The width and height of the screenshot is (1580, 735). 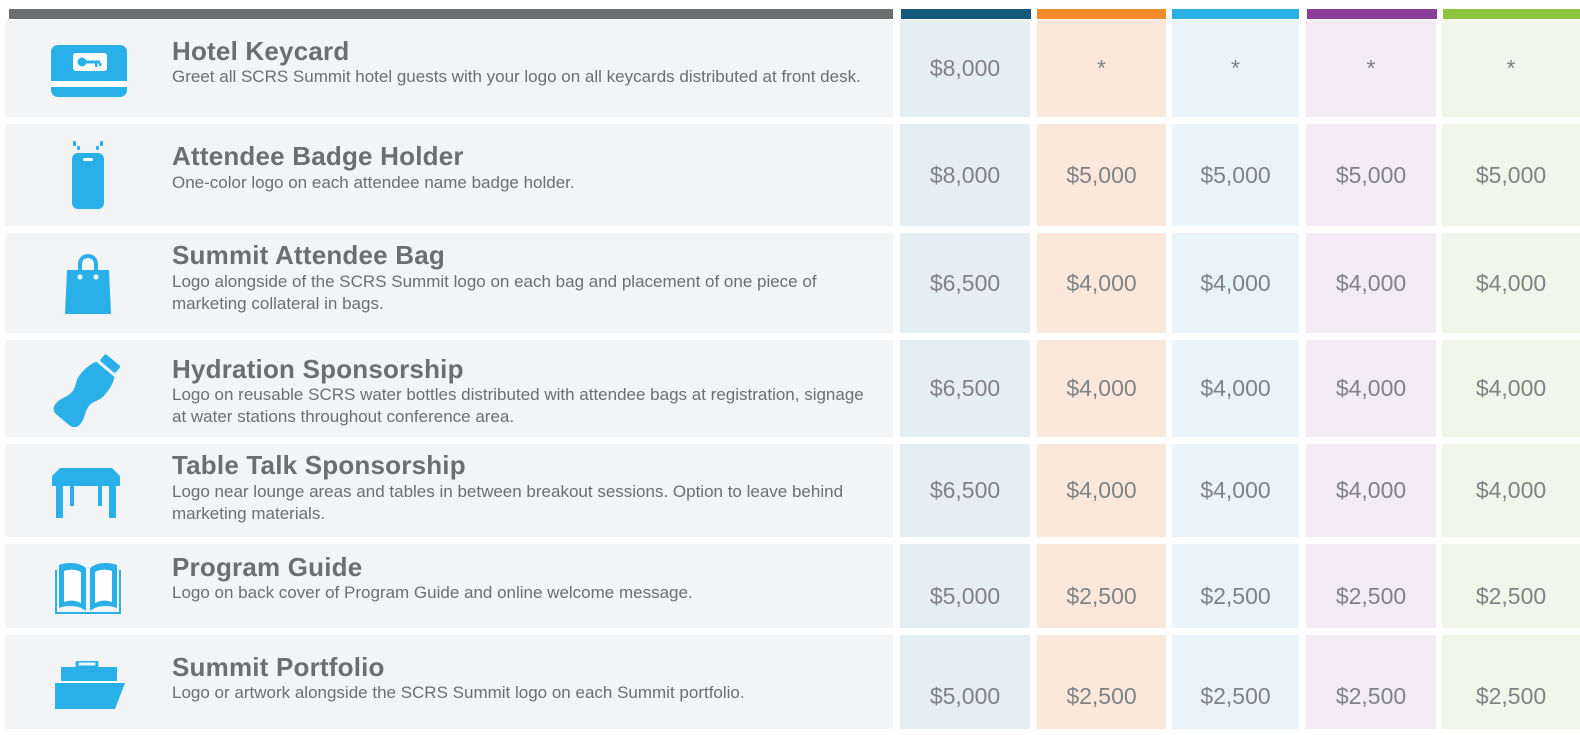 I want to click on row-title: Summit Attendee Bag, so click(x=308, y=255).